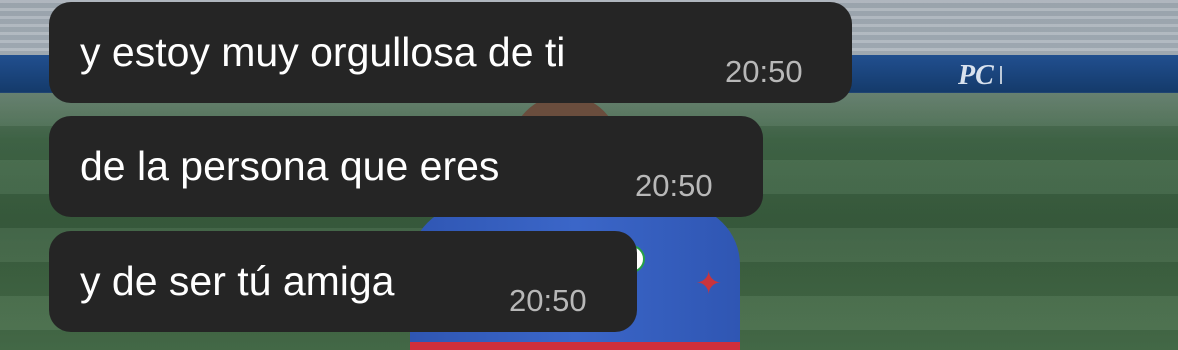  What do you see at coordinates (237, 281) in the screenshot?
I see `message-text: y de ser tú amiga` at bounding box center [237, 281].